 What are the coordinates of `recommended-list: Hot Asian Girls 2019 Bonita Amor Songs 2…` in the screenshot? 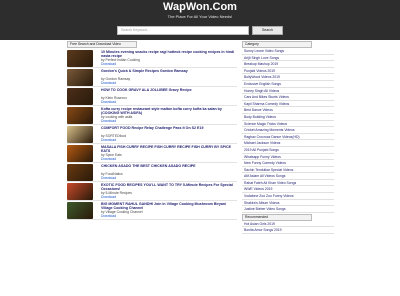 It's located at (288, 228).